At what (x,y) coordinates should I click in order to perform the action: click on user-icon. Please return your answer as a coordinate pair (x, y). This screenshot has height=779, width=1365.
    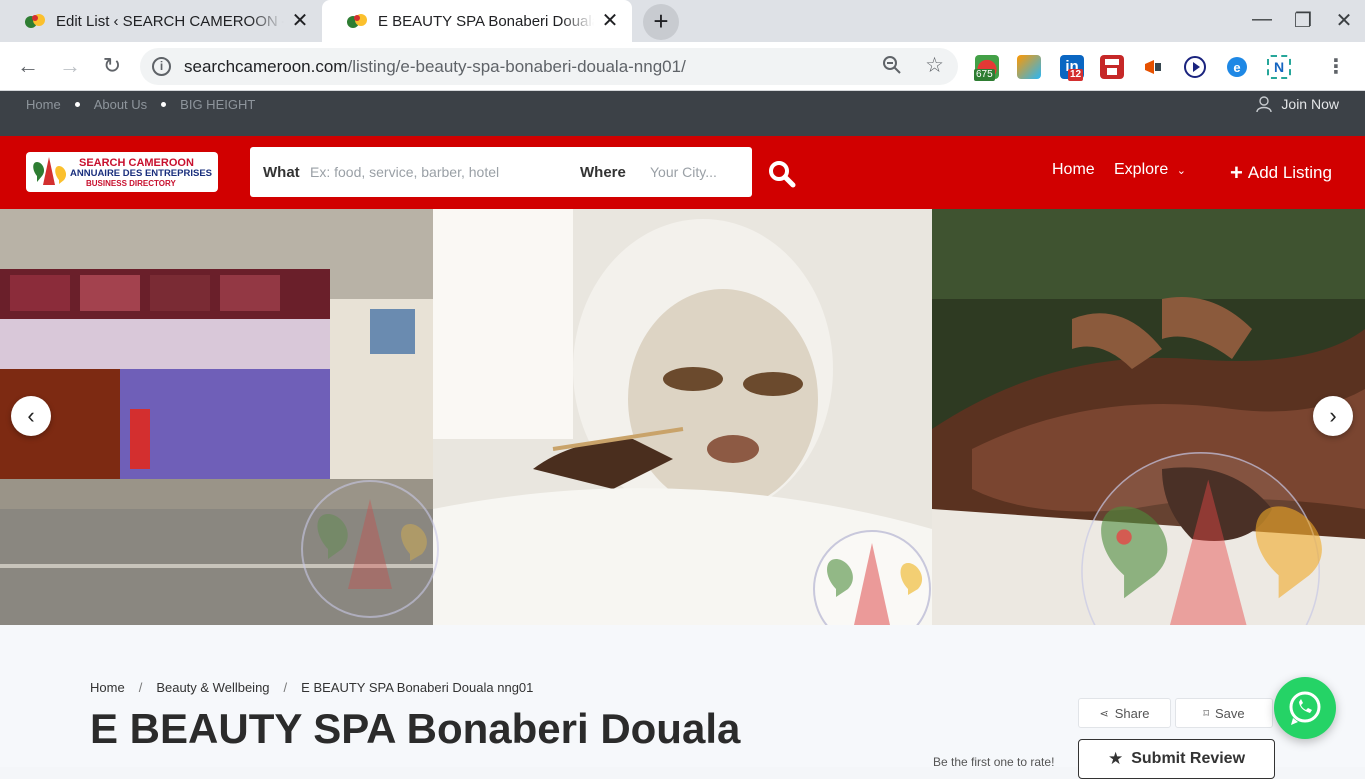
    Looking at the image, I should click on (1264, 104).